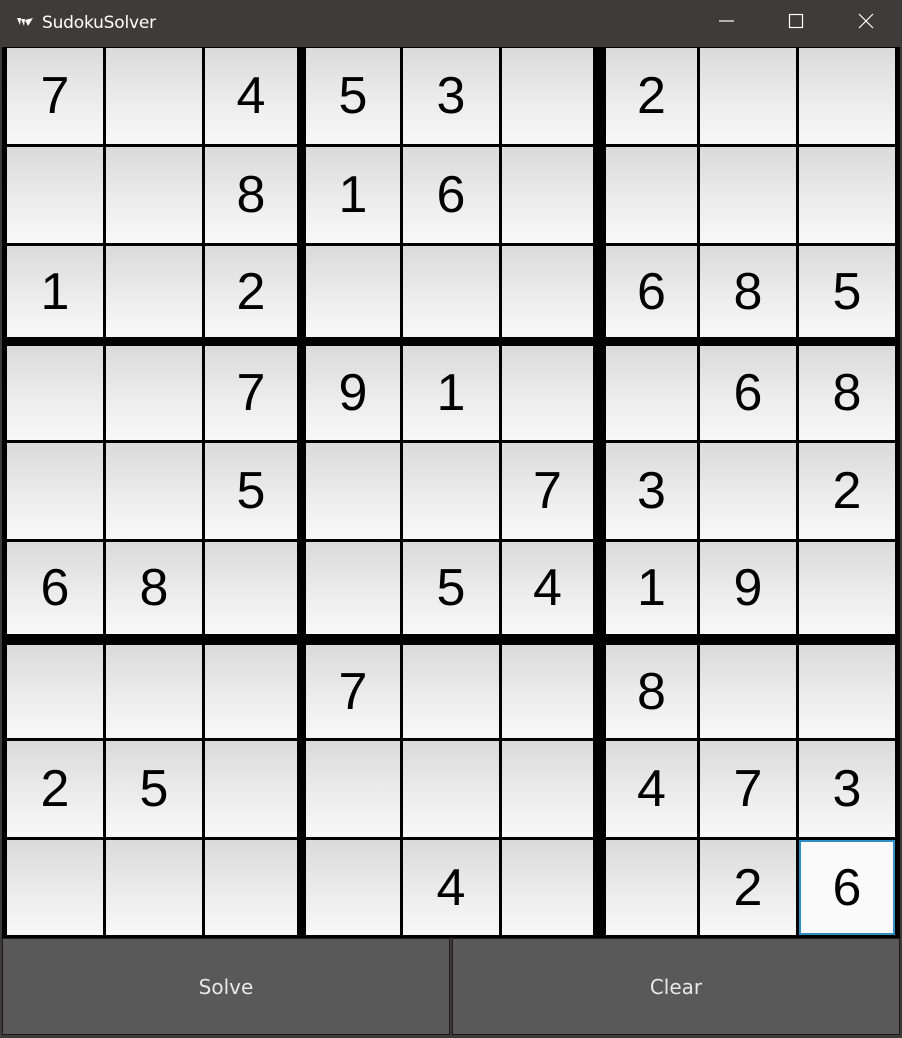  I want to click on solve-button: Solve, so click(226, 986).